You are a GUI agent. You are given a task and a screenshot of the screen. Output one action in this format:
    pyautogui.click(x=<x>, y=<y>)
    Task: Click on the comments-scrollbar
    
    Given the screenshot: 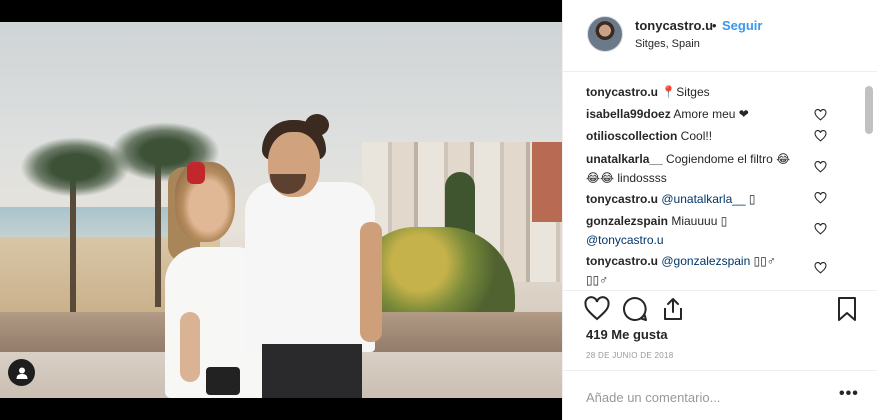 What is the action you would take?
    pyautogui.click(x=869, y=110)
    